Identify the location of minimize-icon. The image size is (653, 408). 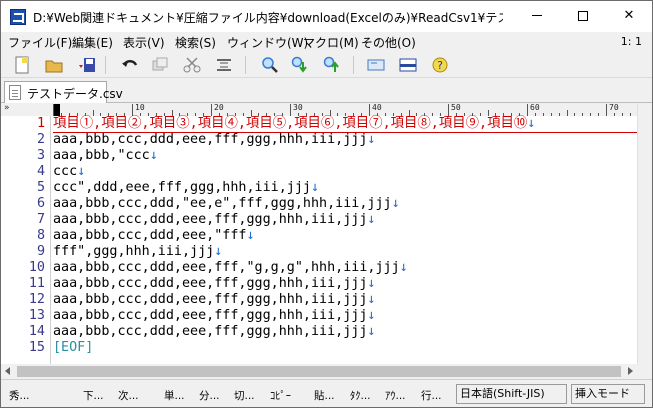
(537, 15).